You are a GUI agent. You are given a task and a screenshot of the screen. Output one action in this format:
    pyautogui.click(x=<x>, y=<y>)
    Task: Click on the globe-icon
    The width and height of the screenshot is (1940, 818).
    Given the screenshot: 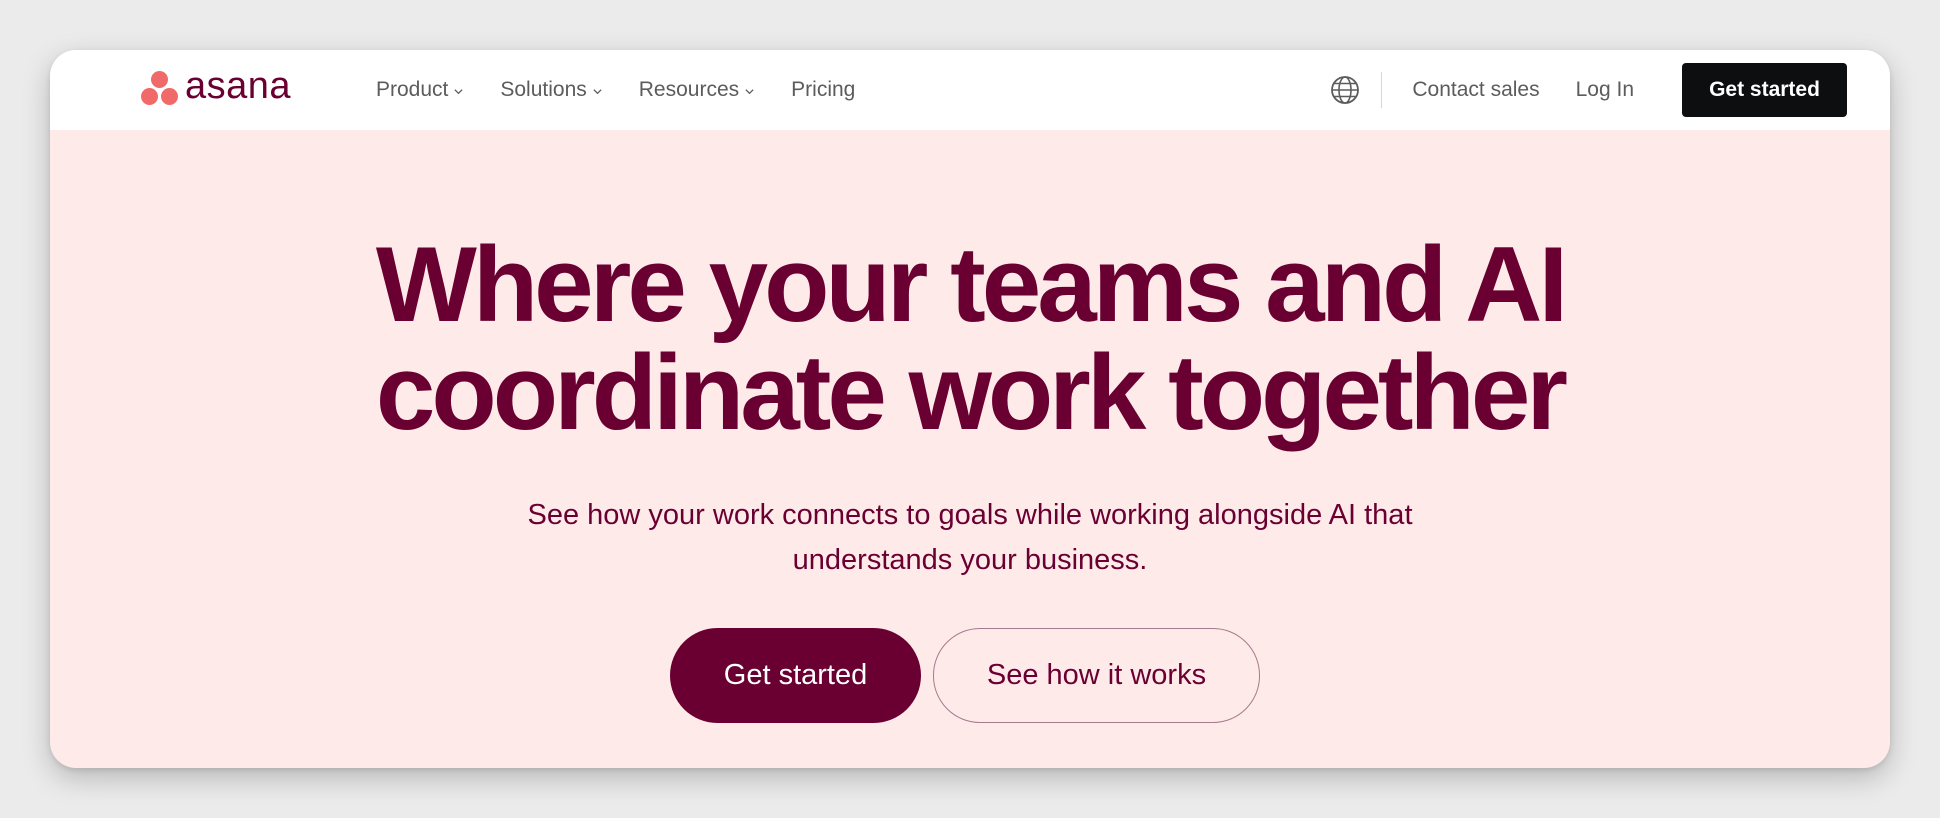 What is the action you would take?
    pyautogui.click(x=1345, y=90)
    